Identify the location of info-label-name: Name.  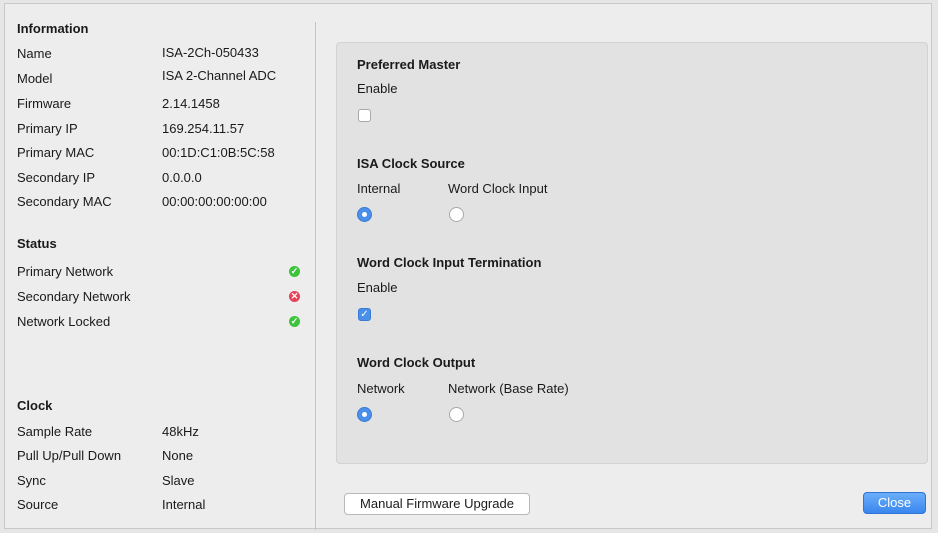
(34, 53).